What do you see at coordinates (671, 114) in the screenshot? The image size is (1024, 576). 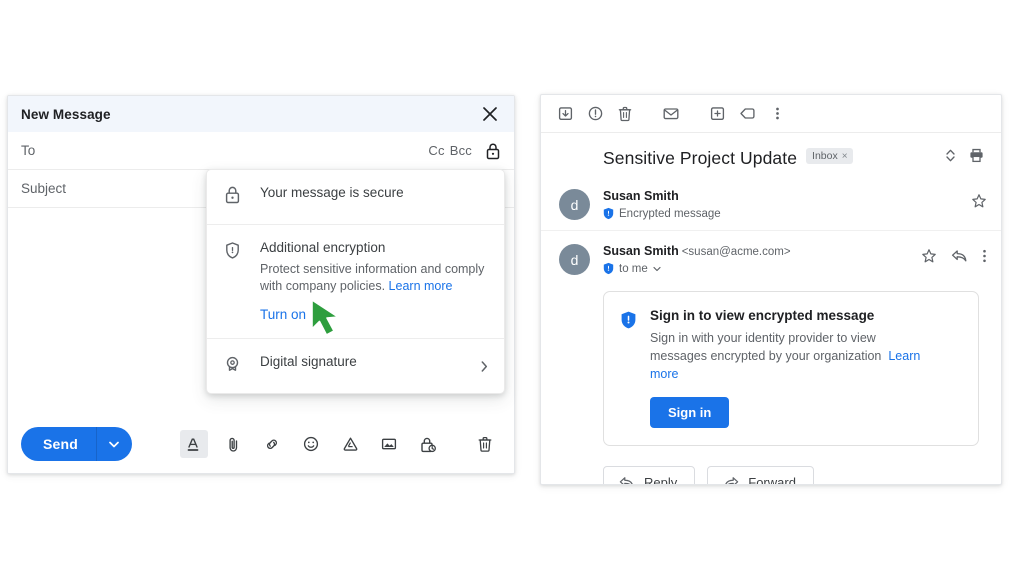 I see `mark-unread-icon` at bounding box center [671, 114].